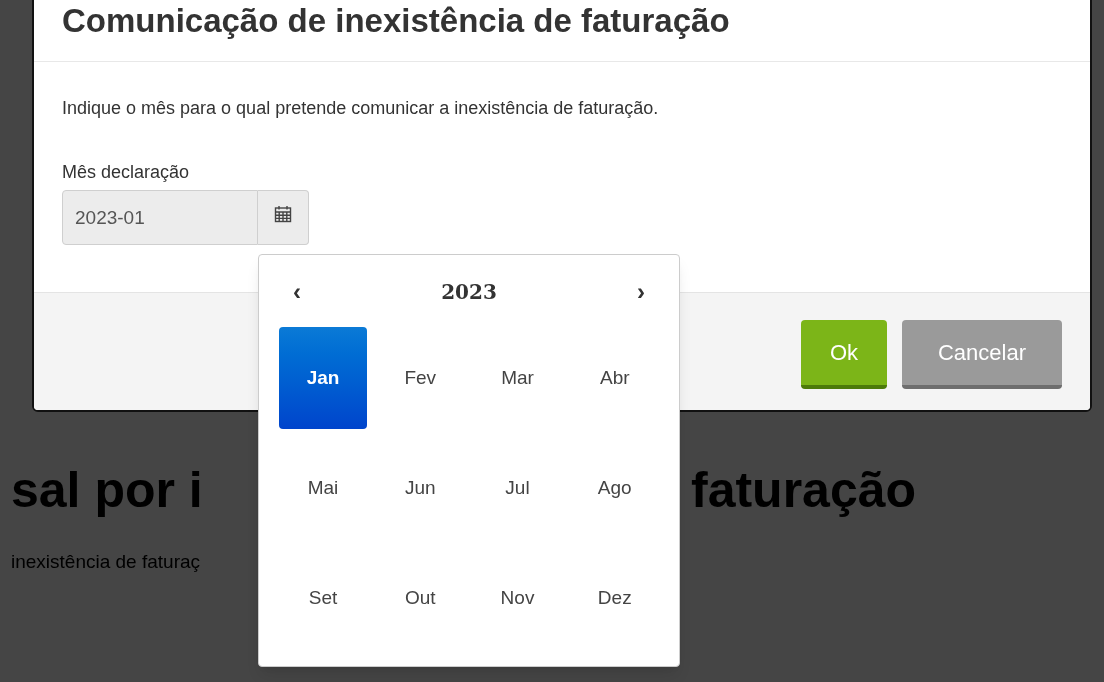 The height and width of the screenshot is (682, 1104). What do you see at coordinates (469, 292) in the screenshot?
I see `year-button: 2023` at bounding box center [469, 292].